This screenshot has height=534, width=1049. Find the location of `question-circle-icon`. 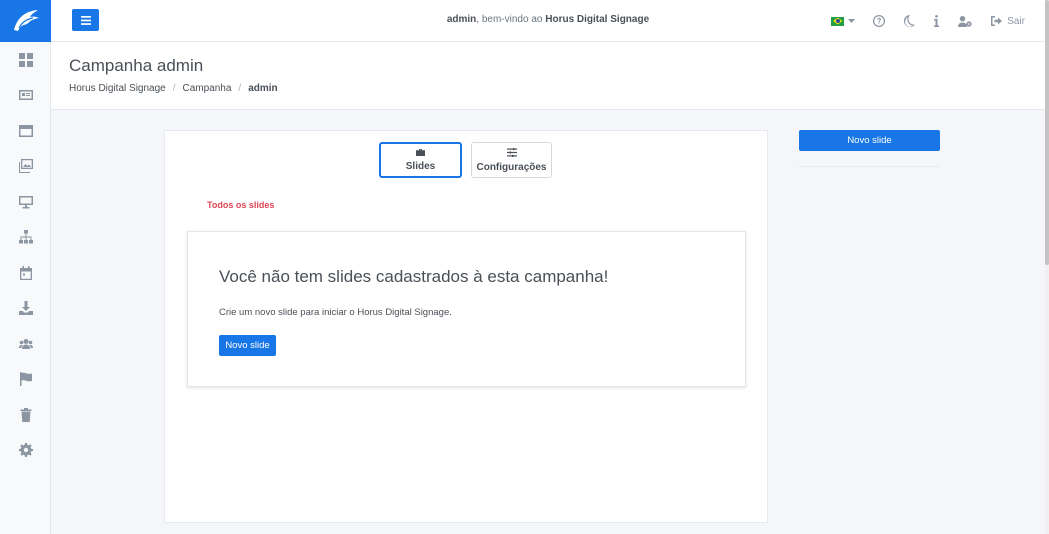

question-circle-icon is located at coordinates (879, 21).